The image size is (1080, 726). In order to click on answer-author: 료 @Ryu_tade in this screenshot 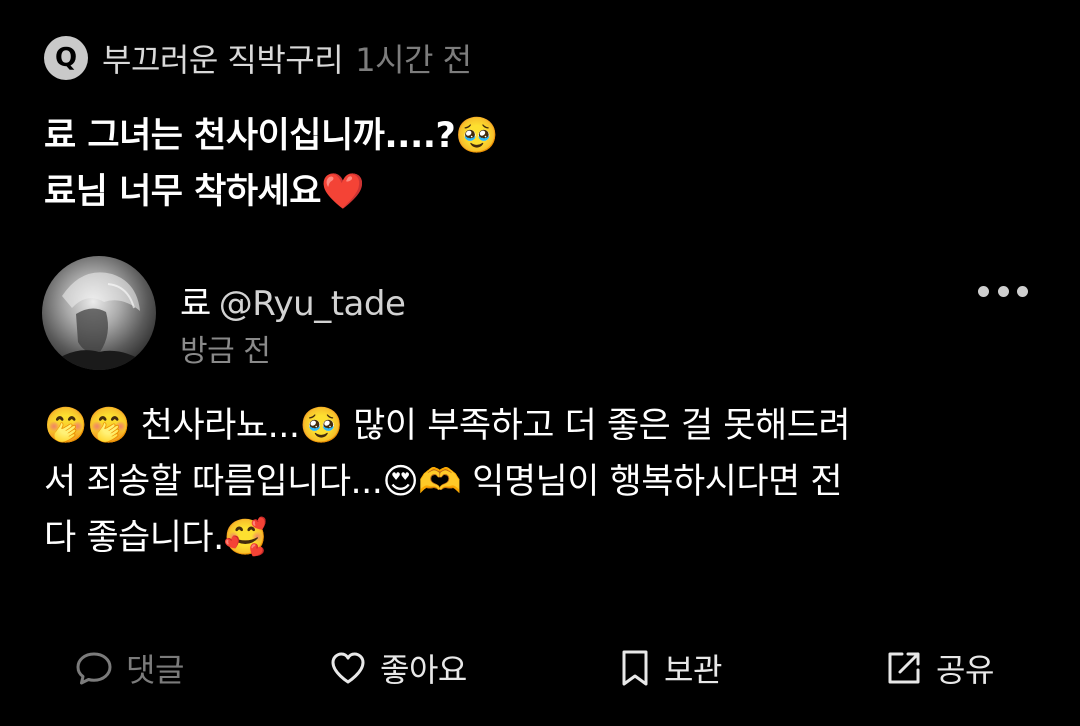, I will do `click(293, 300)`.